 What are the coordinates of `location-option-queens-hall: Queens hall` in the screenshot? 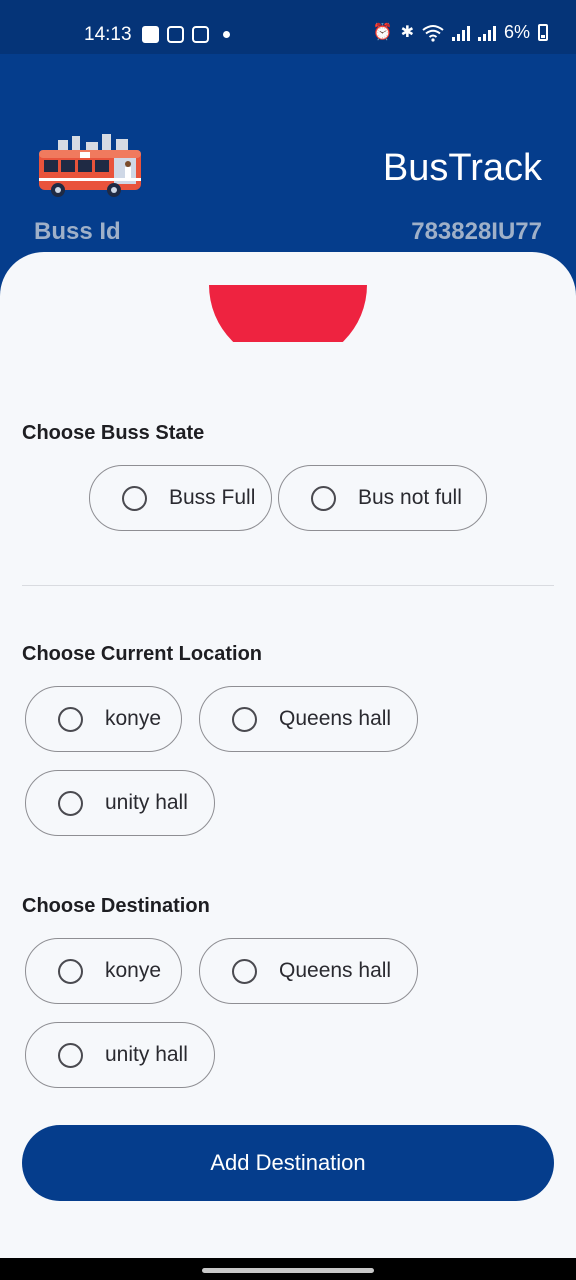 It's located at (308, 719).